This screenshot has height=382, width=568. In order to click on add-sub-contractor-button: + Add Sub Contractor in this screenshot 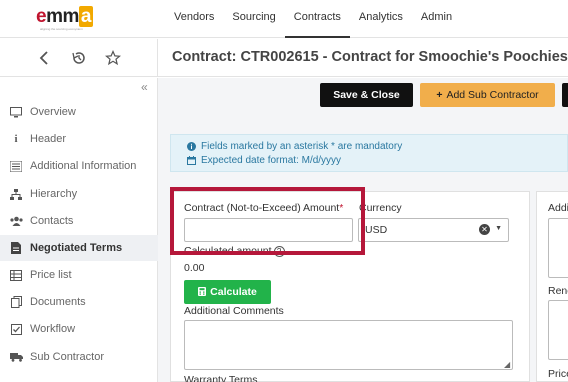, I will do `click(487, 95)`.